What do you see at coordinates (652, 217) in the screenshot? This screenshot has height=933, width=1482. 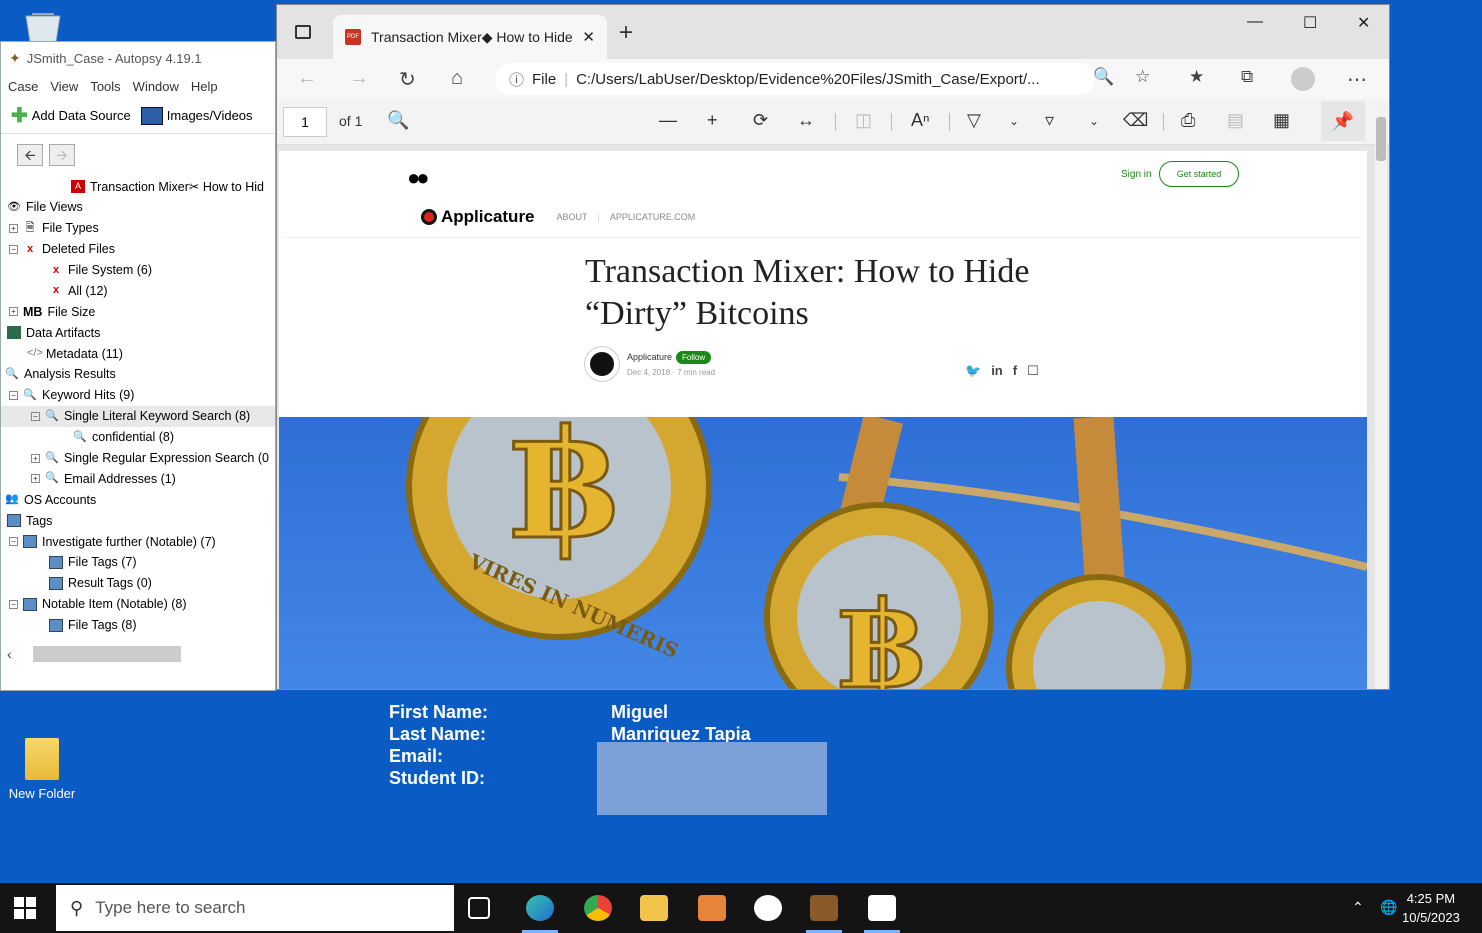 I see `nav-site: APPLICATURE.COM` at bounding box center [652, 217].